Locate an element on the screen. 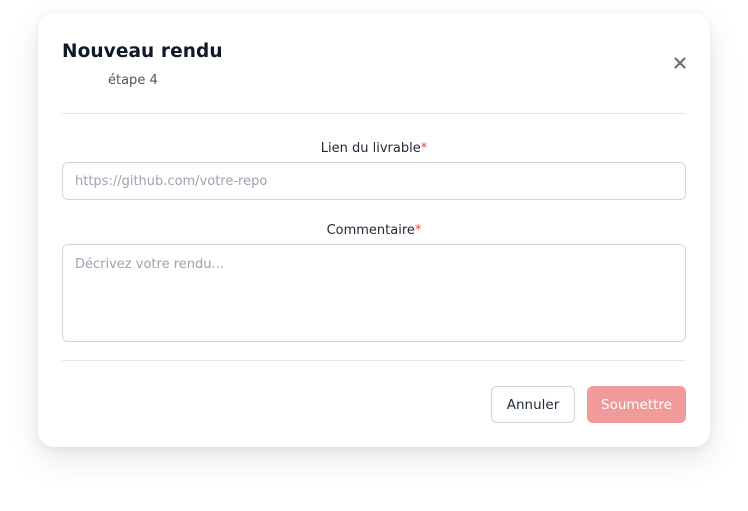 The image size is (748, 511). close-button is located at coordinates (680, 63).